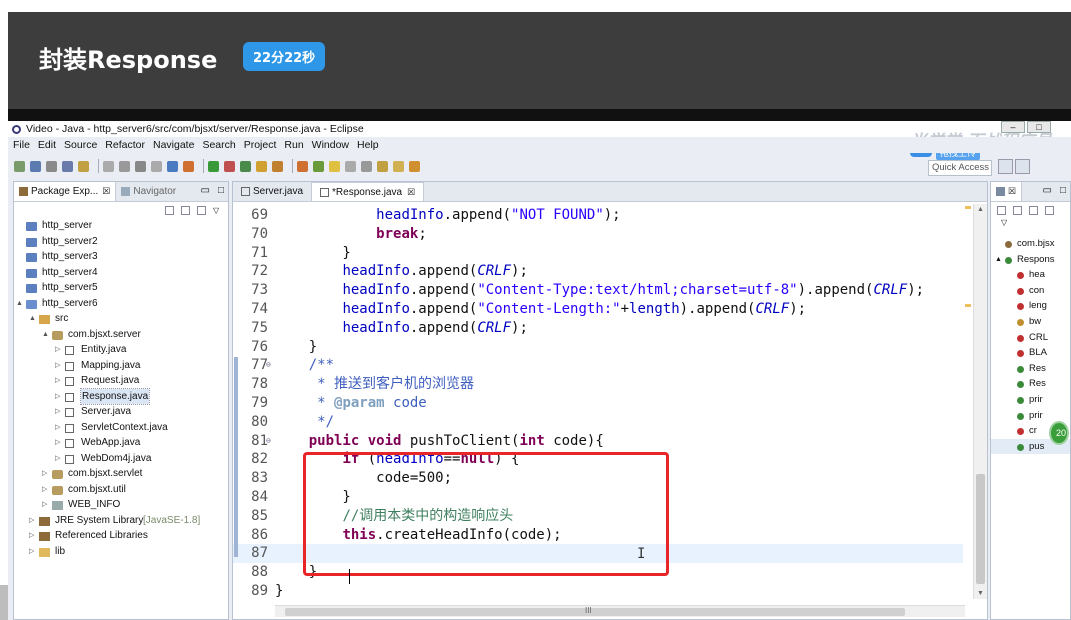 This screenshot has height=620, width=1071. What do you see at coordinates (106, 191) in the screenshot?
I see `close-icon: ☒` at bounding box center [106, 191].